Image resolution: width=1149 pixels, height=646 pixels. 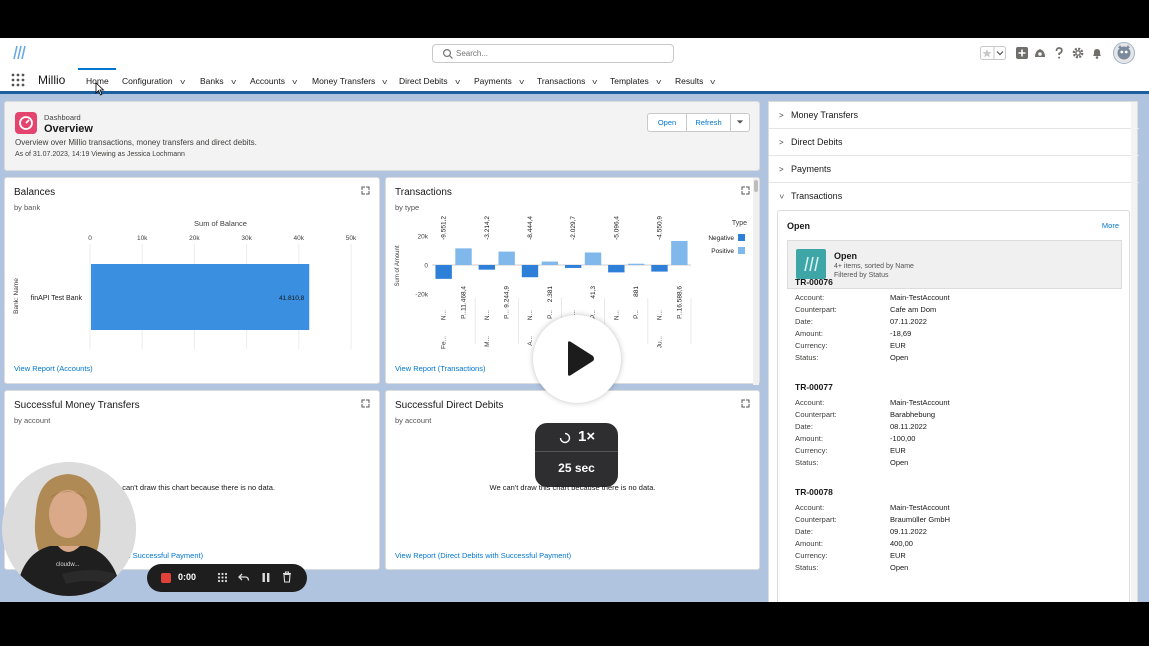 What do you see at coordinates (817, 196) in the screenshot?
I see `section-label: Transactions` at bounding box center [817, 196].